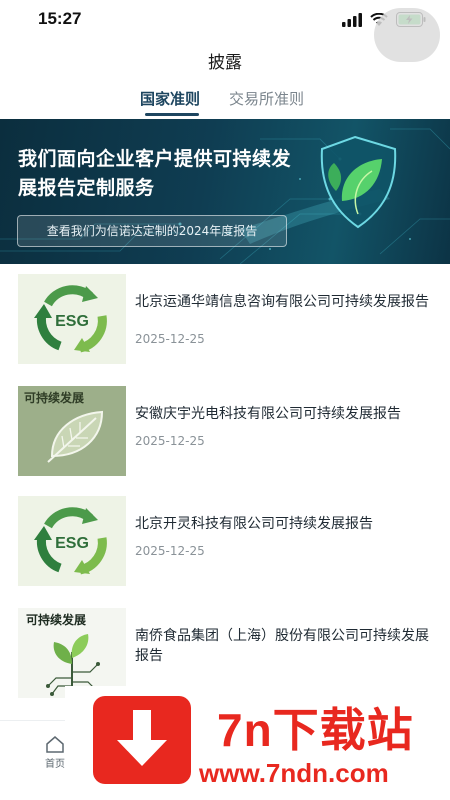 The image size is (450, 800). I want to click on banner-view-report-button: 查看我们为信诺达定制的2024年度报告, so click(152, 231).